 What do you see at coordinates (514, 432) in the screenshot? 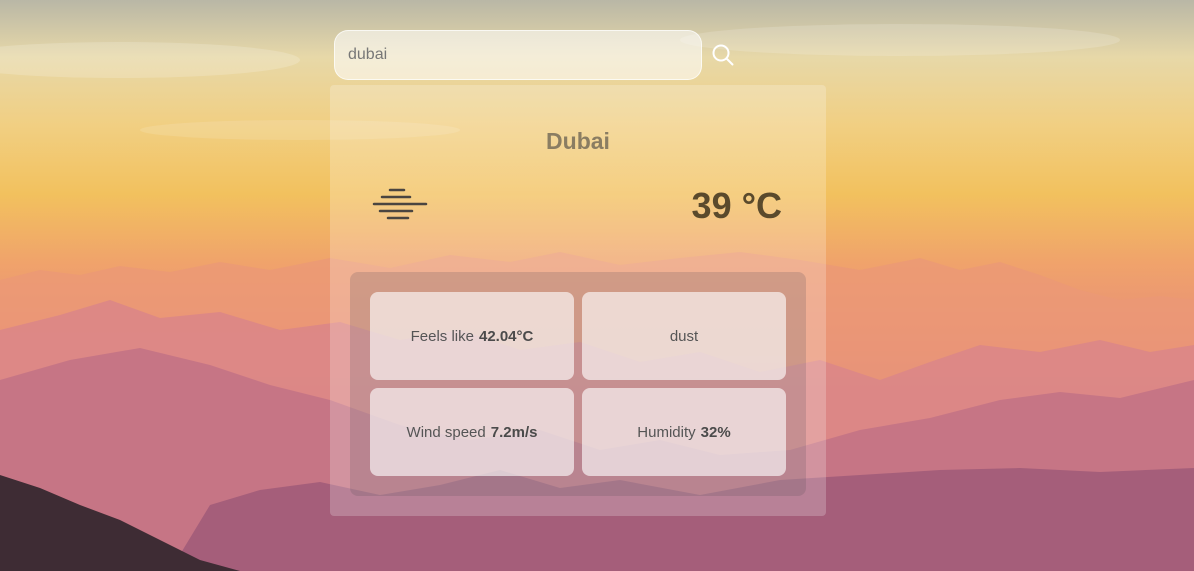
I see `wind-speed-value: 7.2m/s` at bounding box center [514, 432].